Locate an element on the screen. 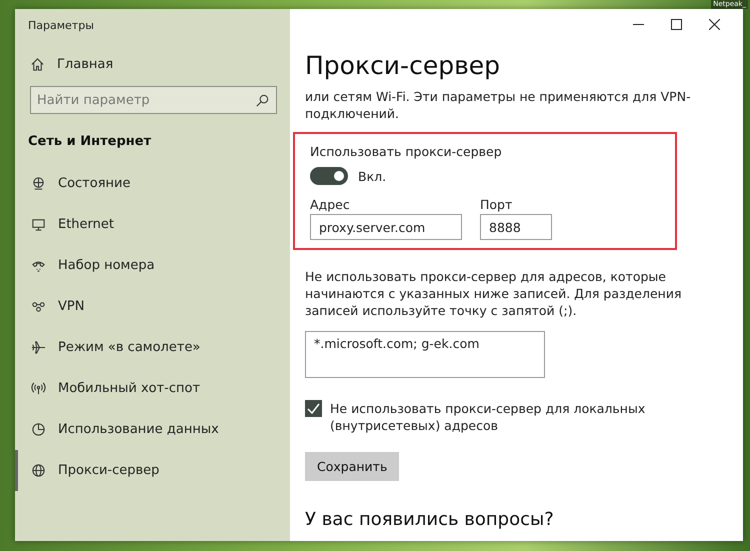 The height and width of the screenshot is (551, 750). intro-text: или сетям Wi-Fi. Эти параметры не применяются для VPN-подключений. is located at coordinates (498, 105).